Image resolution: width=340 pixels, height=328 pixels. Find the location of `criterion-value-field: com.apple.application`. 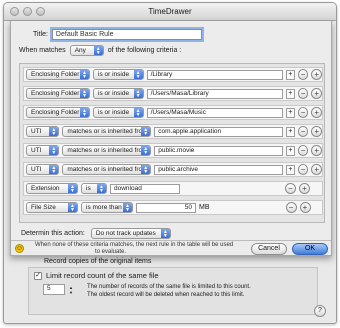

criterion-value-field: com.apple.application is located at coordinates (219, 131).